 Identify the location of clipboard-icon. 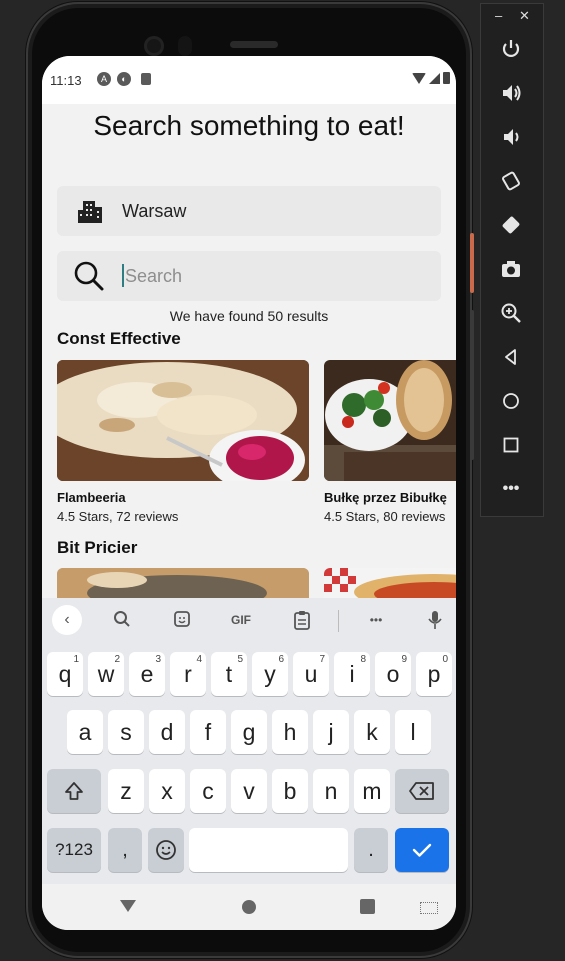
(302, 620).